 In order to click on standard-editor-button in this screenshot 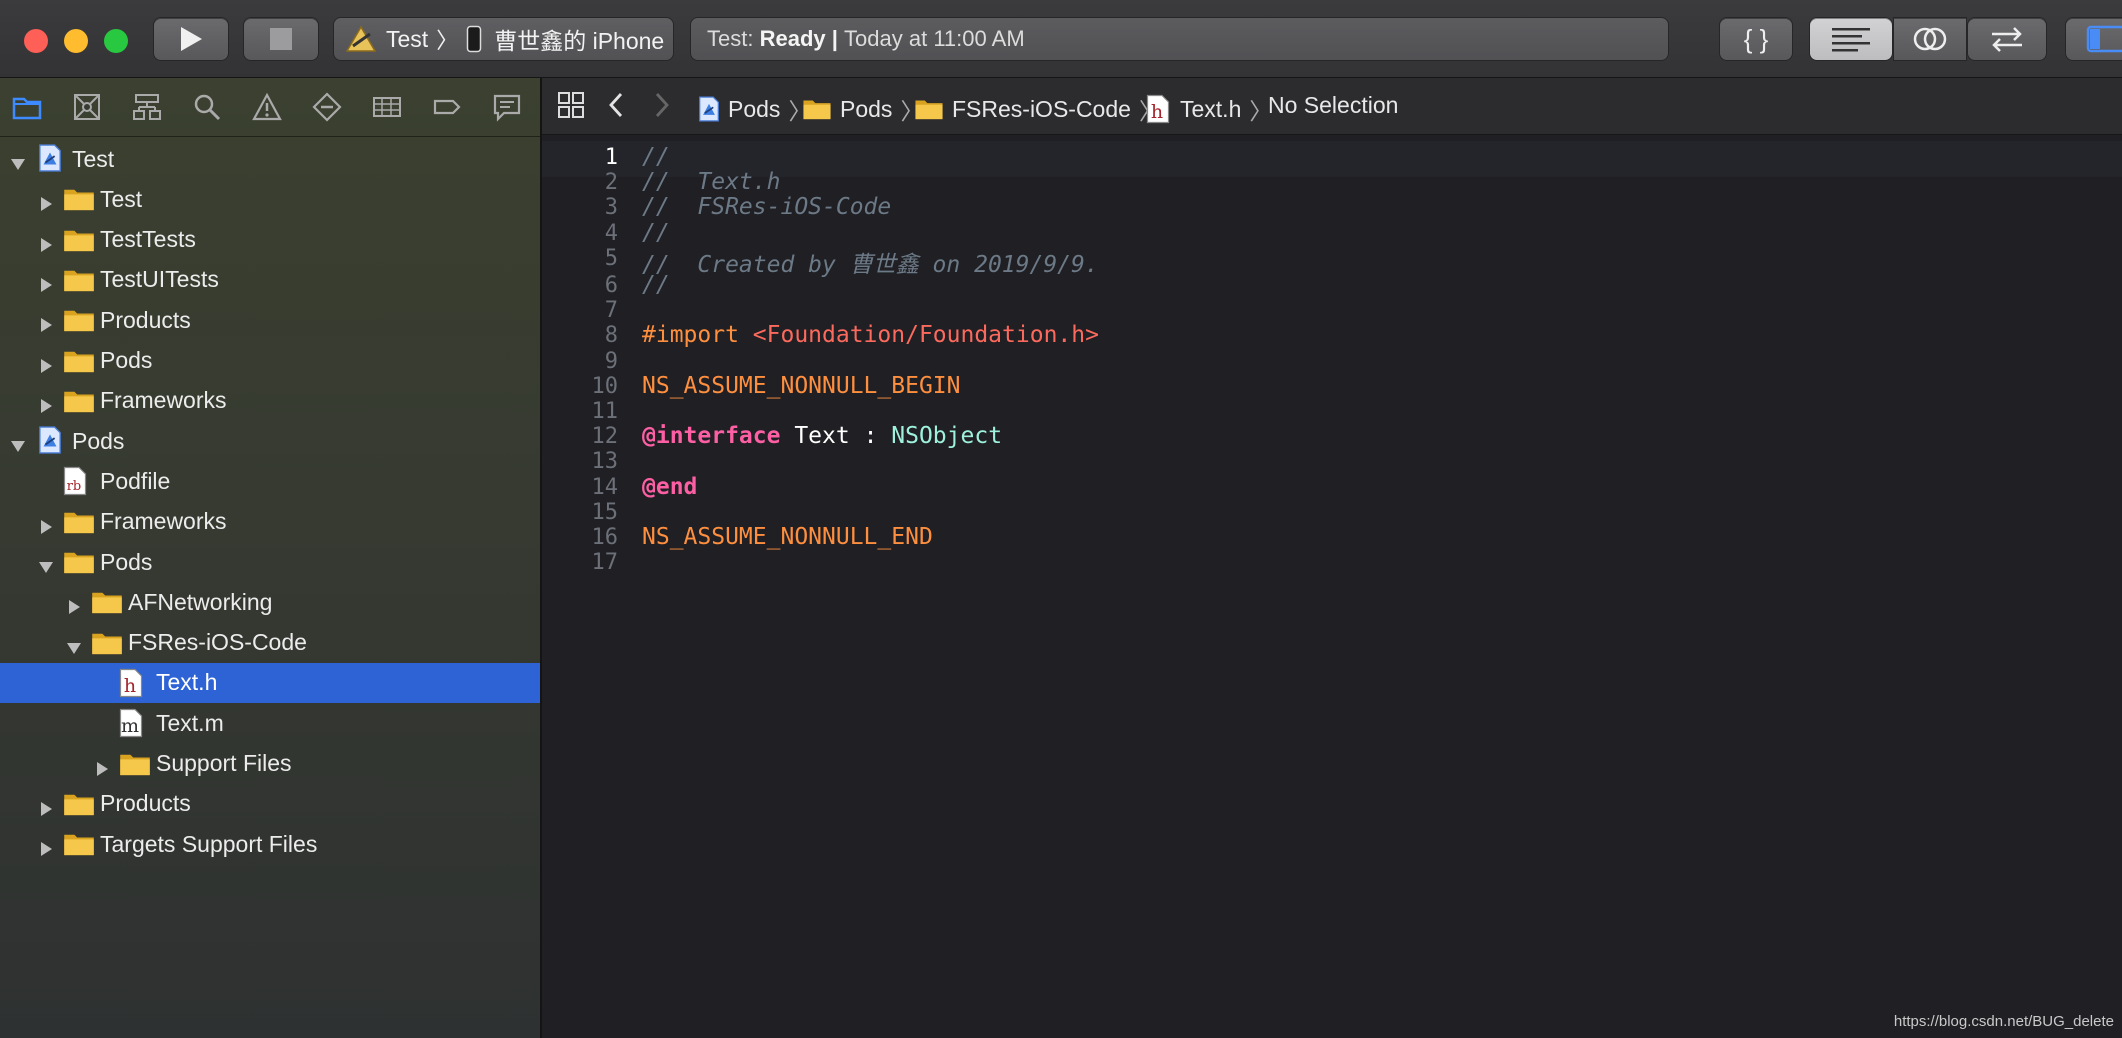, I will do `click(1851, 39)`.